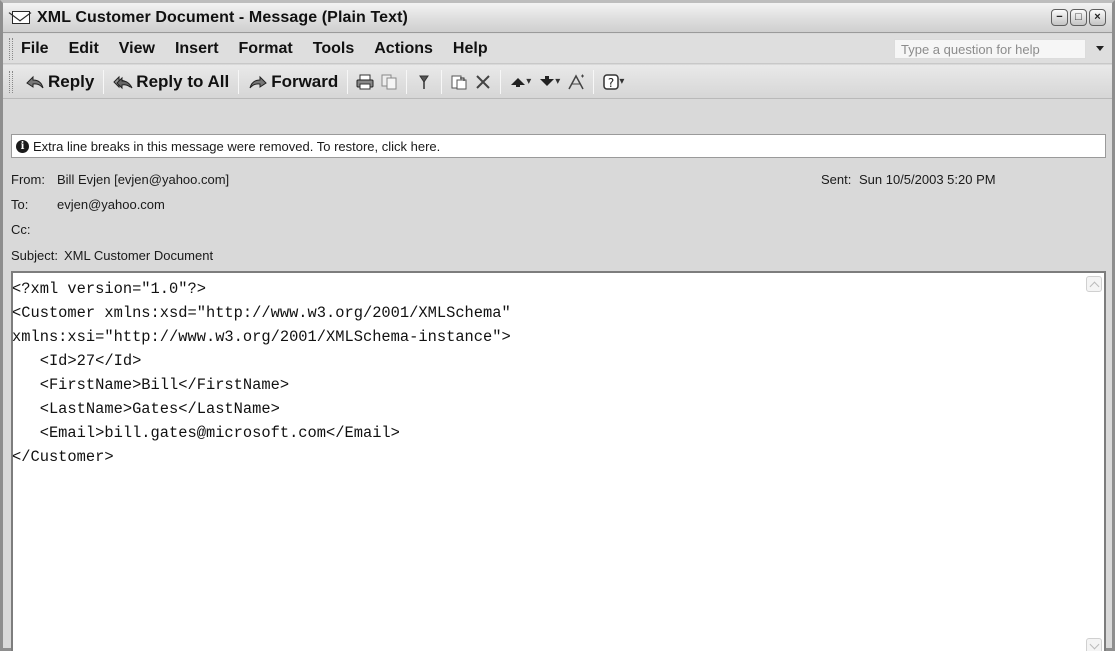  I want to click on forward-label: Forward, so click(305, 81).